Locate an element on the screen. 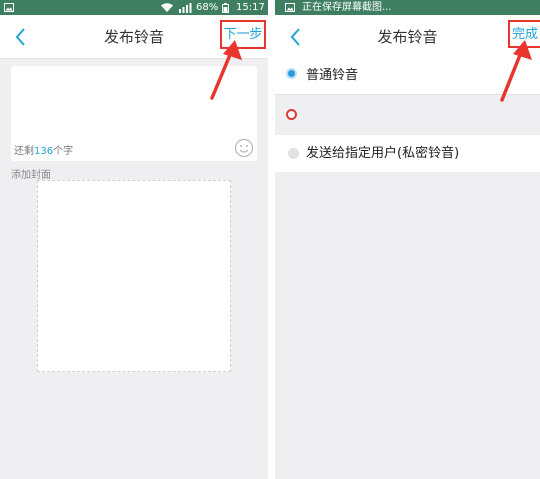 The image size is (540, 479). option-private-ringtone: 发送给指定用户(私密铃音) is located at coordinates (407, 153).